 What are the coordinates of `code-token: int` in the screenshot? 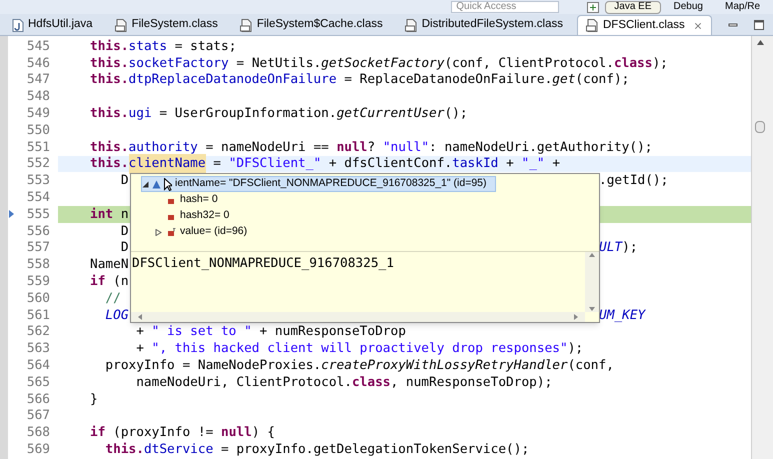 It's located at (102, 215).